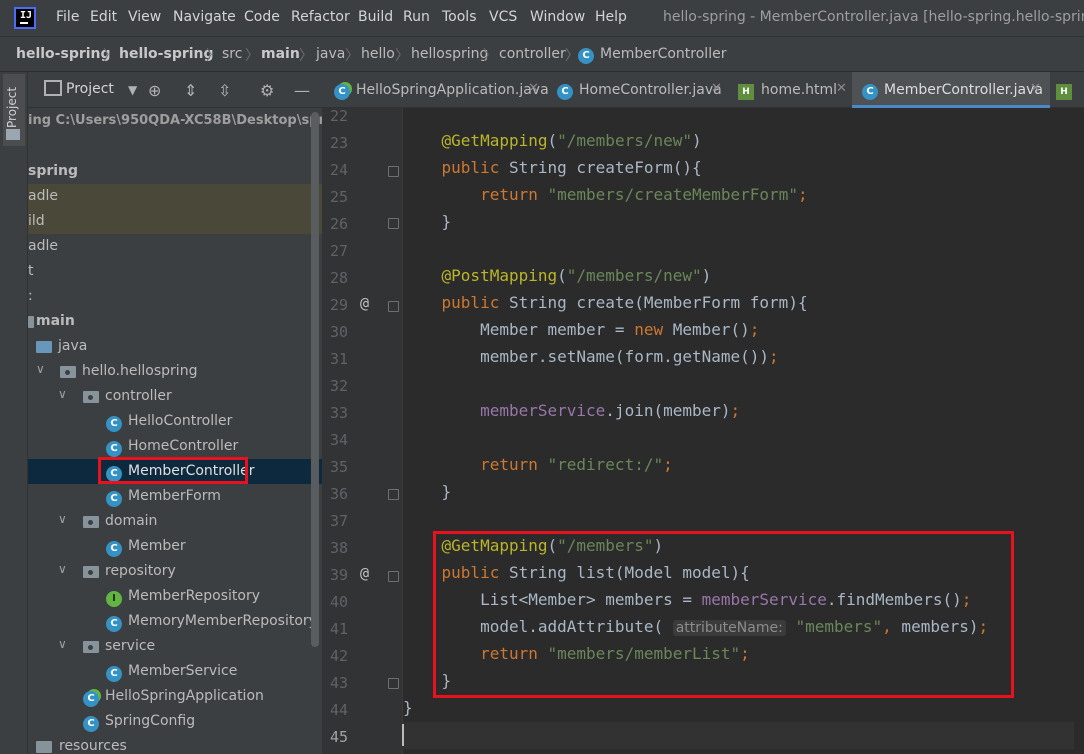 The height and width of the screenshot is (754, 1084). I want to click on menu-navigate: Navigate, so click(204, 17).